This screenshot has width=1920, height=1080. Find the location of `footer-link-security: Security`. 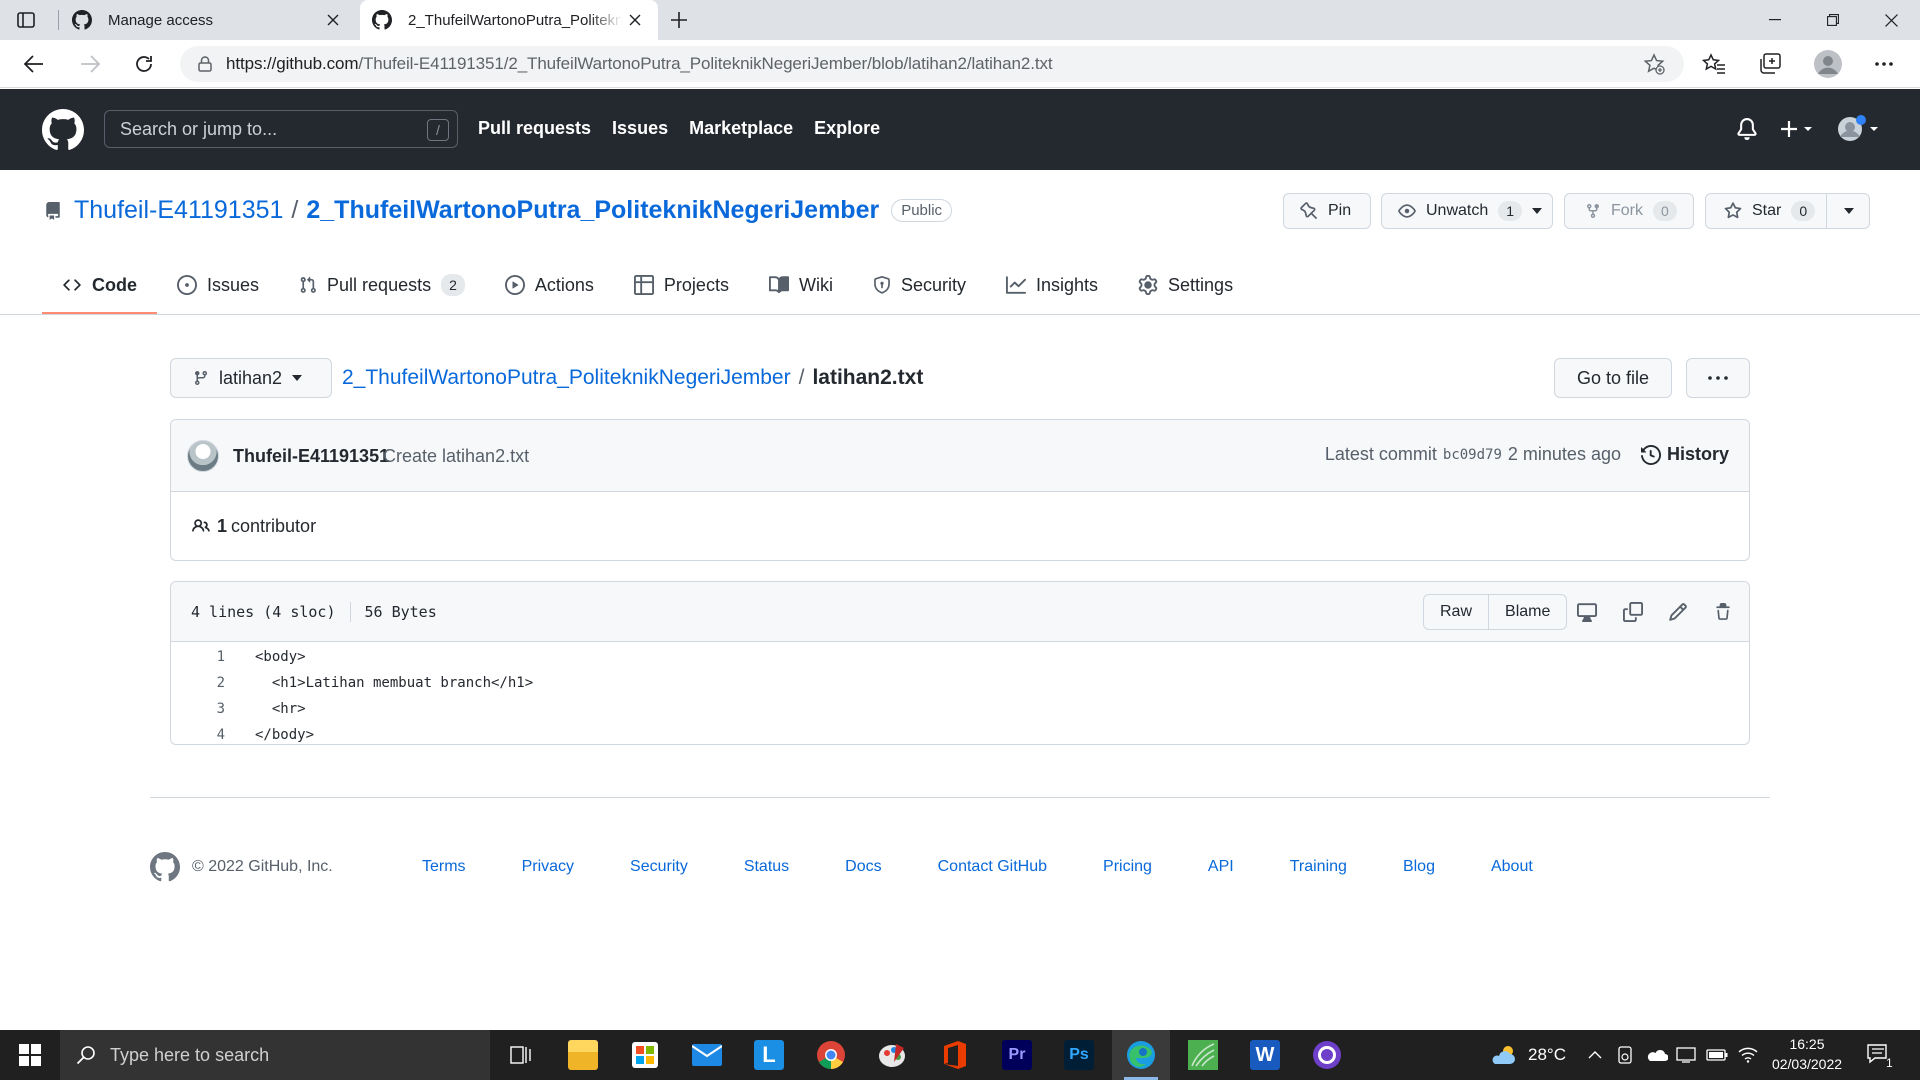

footer-link-security: Security is located at coordinates (659, 867).